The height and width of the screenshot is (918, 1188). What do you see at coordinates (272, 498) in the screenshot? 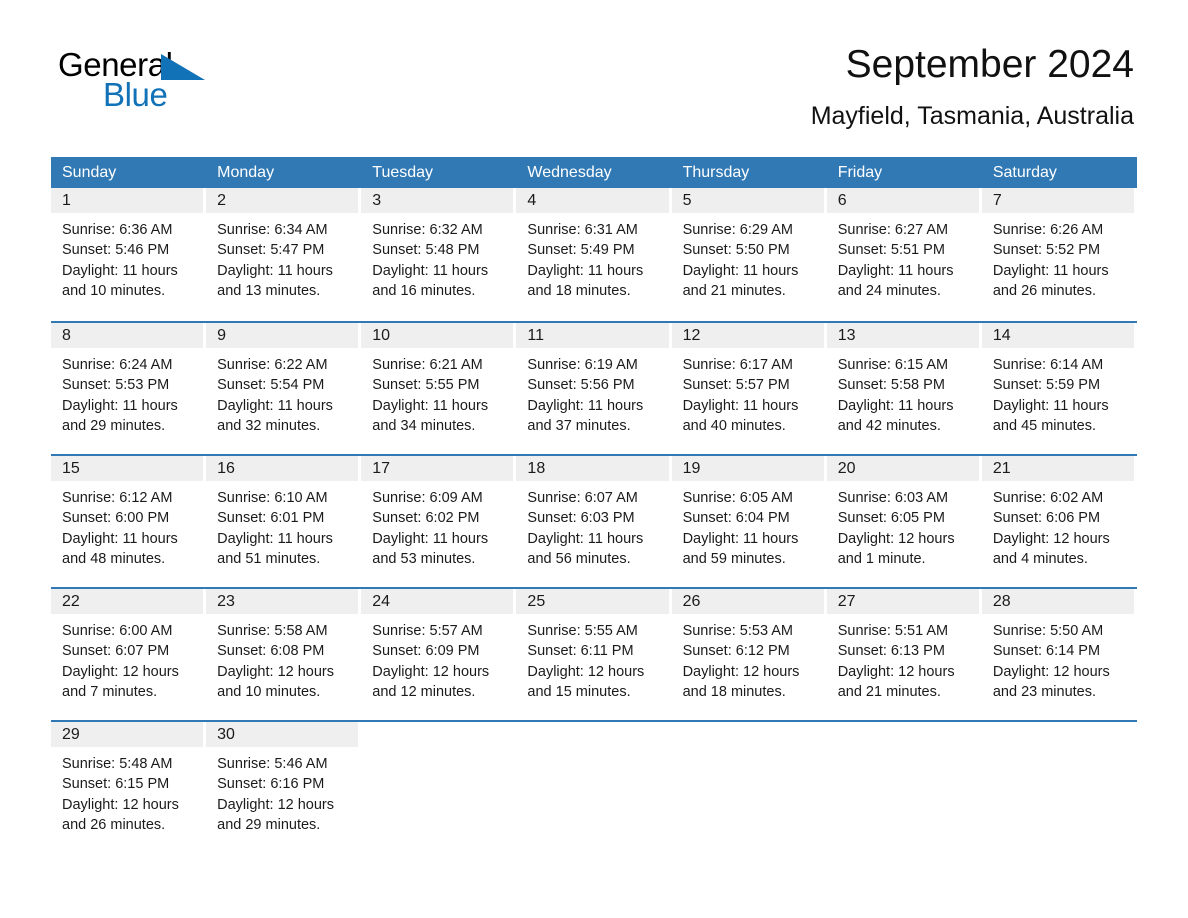
I see `sunrise-time: Sunrise: 6:10 AM` at bounding box center [272, 498].